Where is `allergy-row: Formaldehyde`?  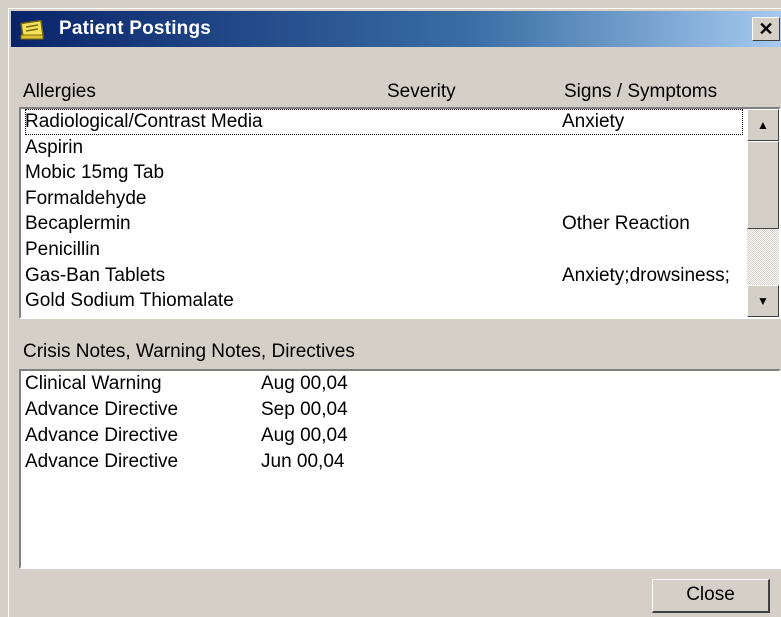
allergy-row: Formaldehyde is located at coordinates (384, 199).